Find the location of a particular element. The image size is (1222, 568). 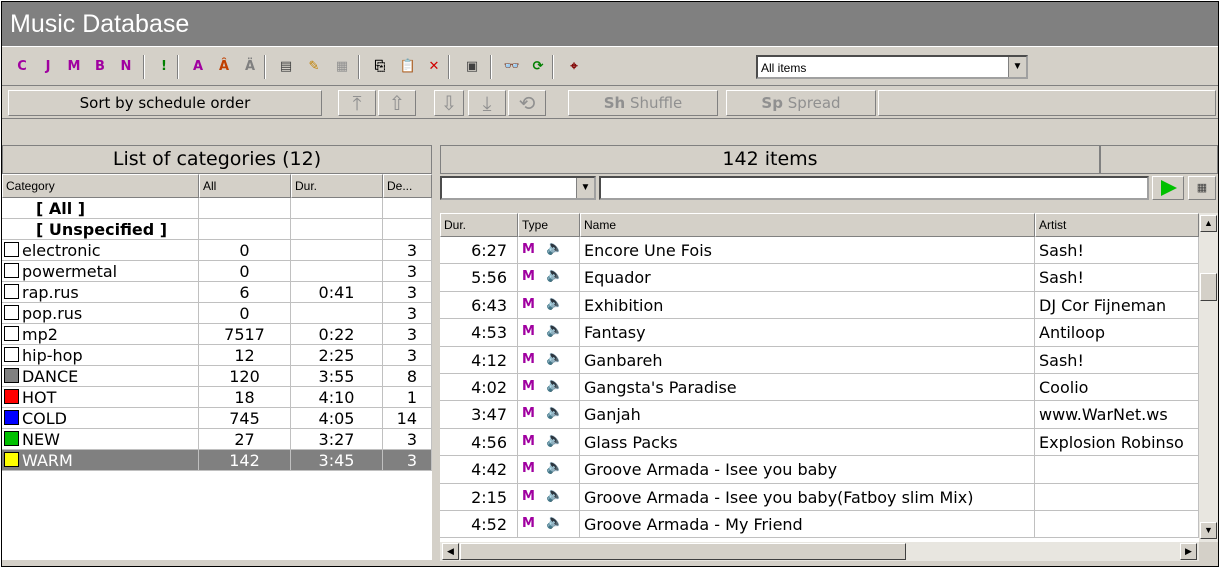

item-row: 4:53 M 🔈 Fantasy Antiloop is located at coordinates (819, 333).